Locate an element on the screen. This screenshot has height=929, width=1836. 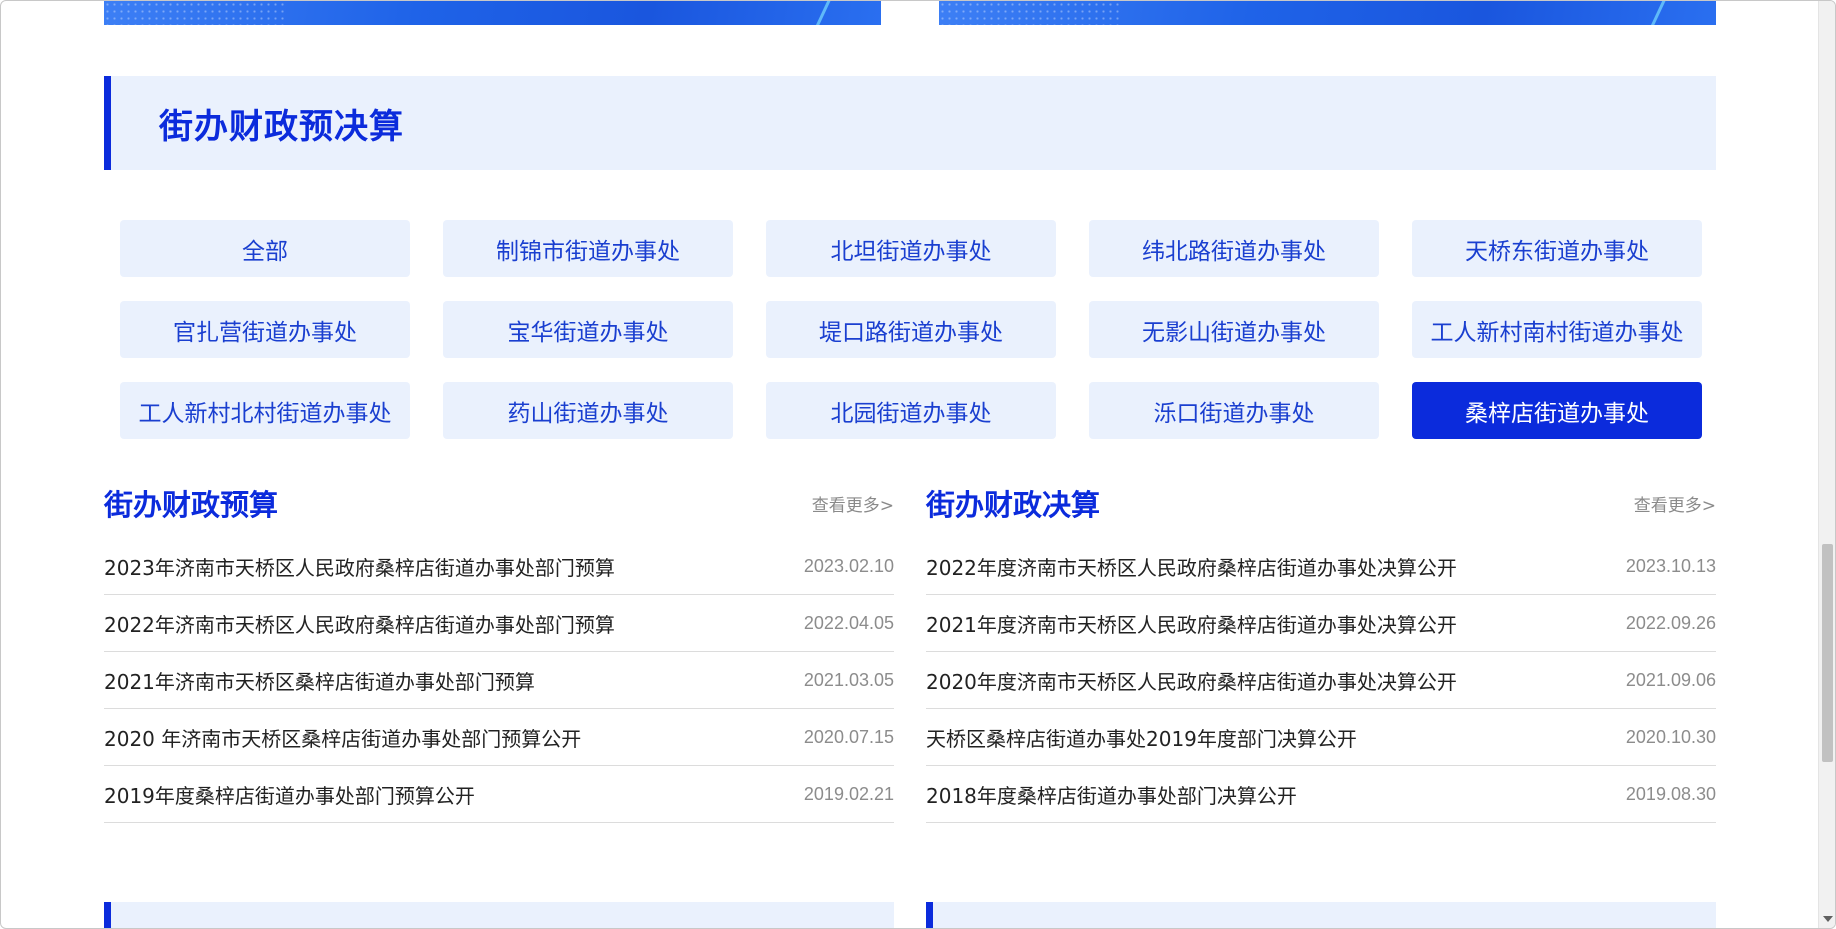
list-item: 2021年济南市天桥区桑梓店街道办事处部门预算 2021.03.05 is located at coordinates (499, 680).